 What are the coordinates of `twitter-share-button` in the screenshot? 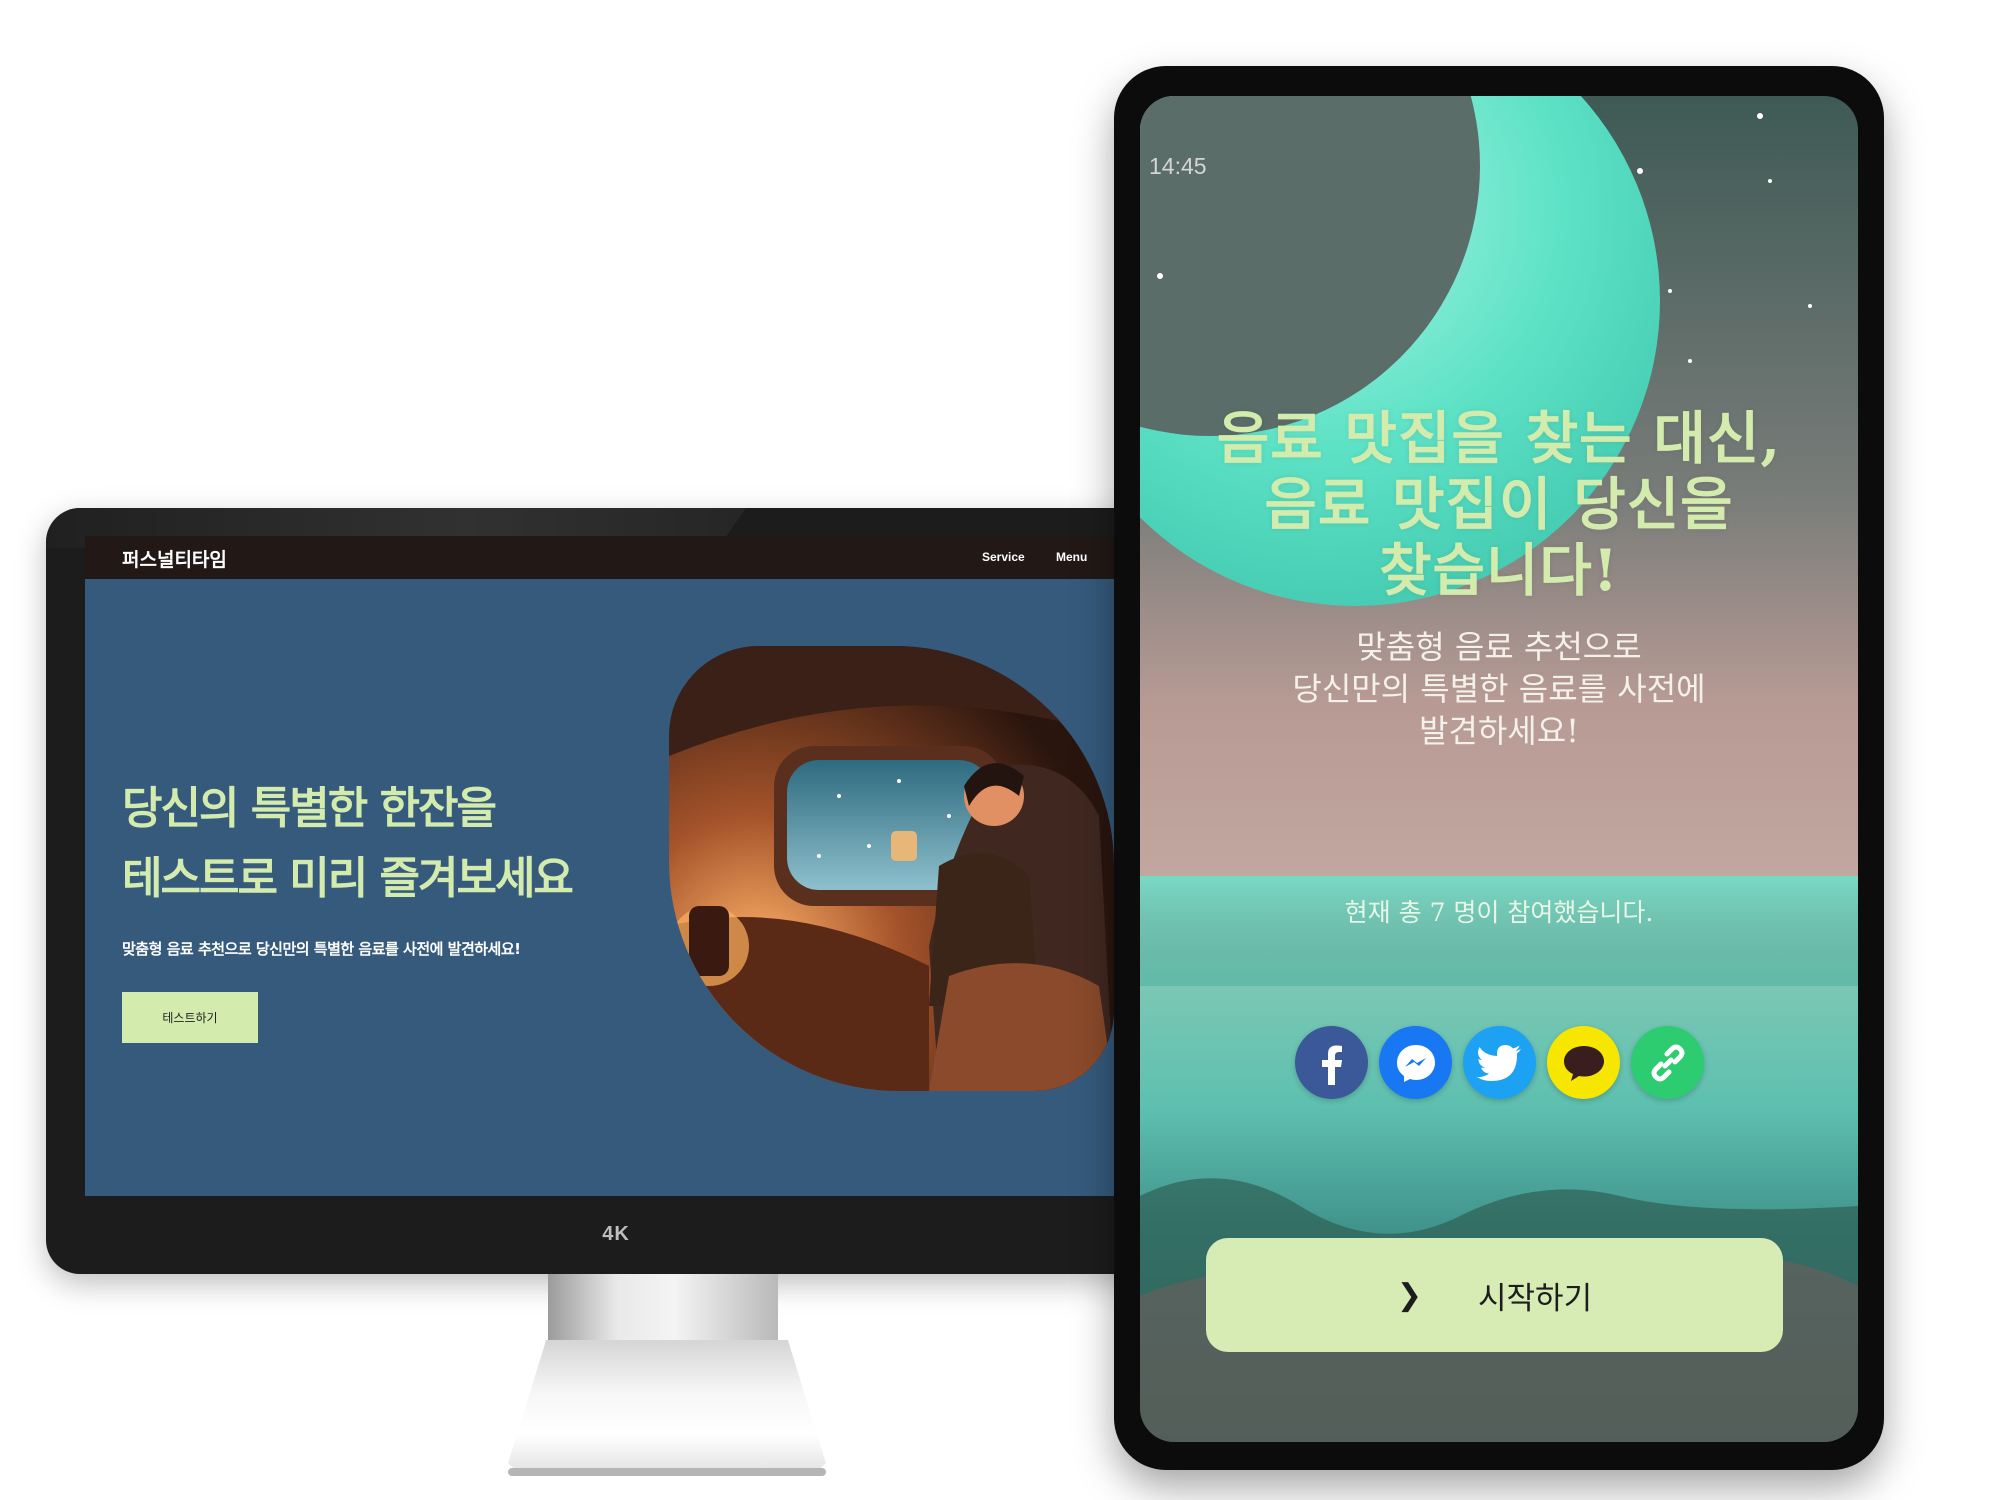 It's located at (1499, 1062).